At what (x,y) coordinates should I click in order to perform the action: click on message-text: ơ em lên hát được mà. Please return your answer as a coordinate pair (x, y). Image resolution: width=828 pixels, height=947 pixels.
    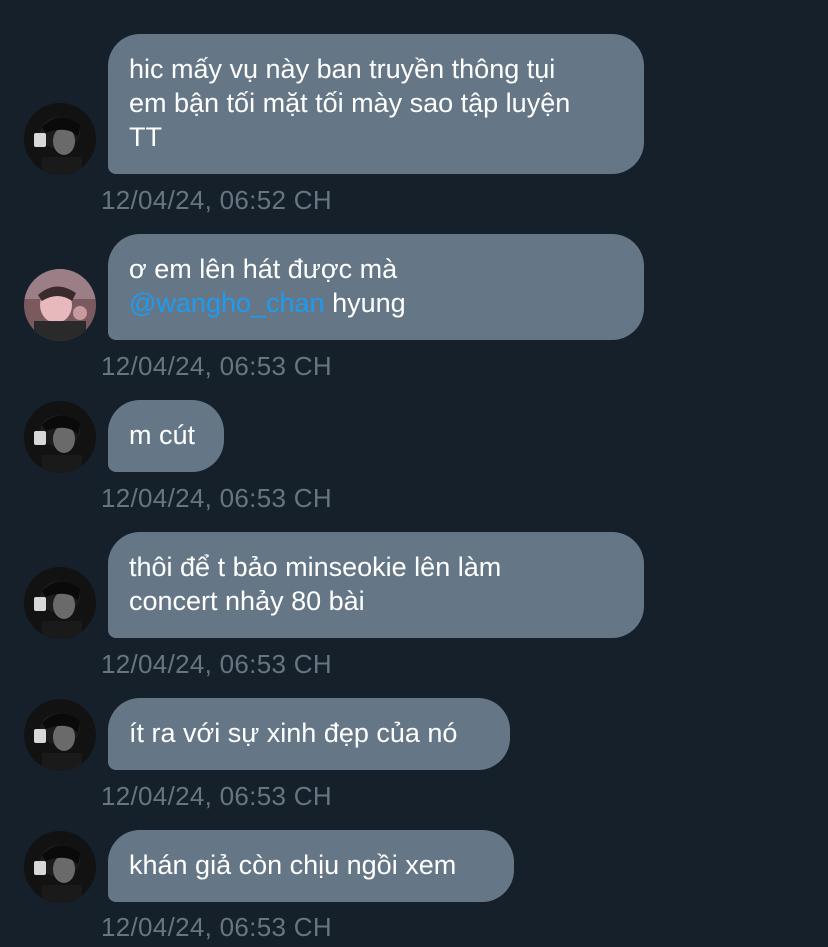
    Looking at the image, I should click on (263, 269).